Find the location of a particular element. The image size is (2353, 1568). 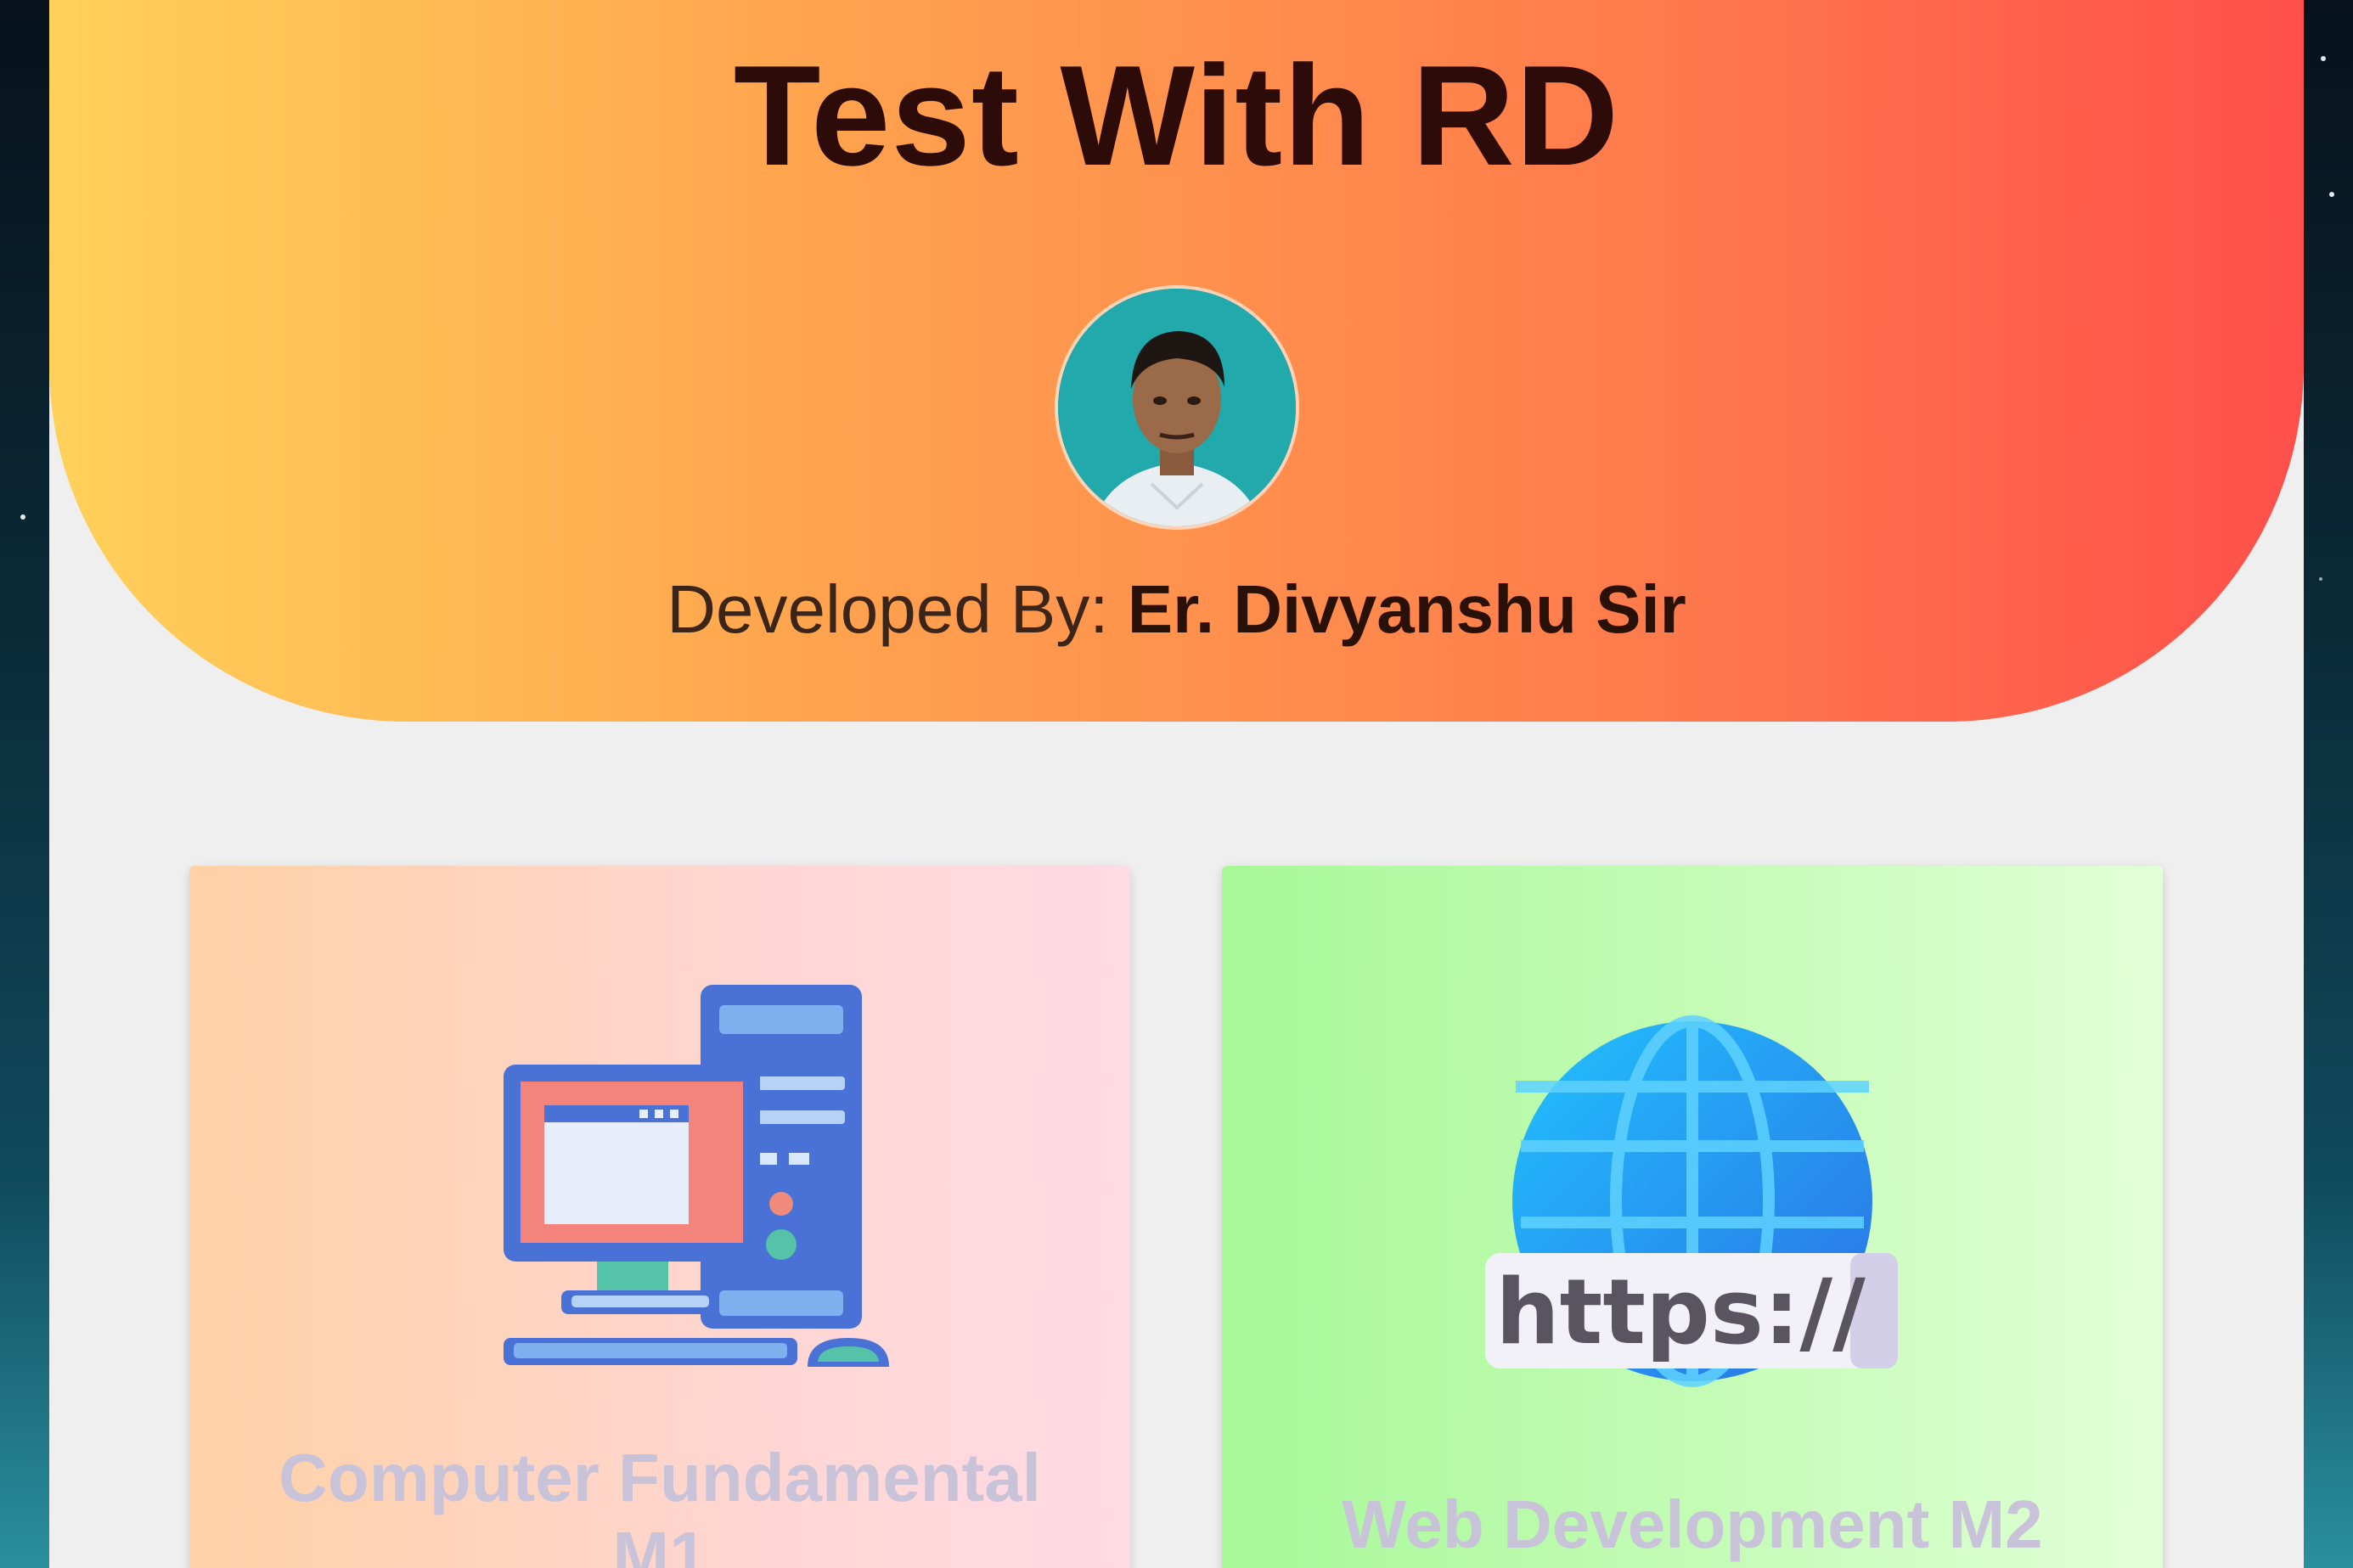

https-icon-text: https:// is located at coordinates (1680, 1312).